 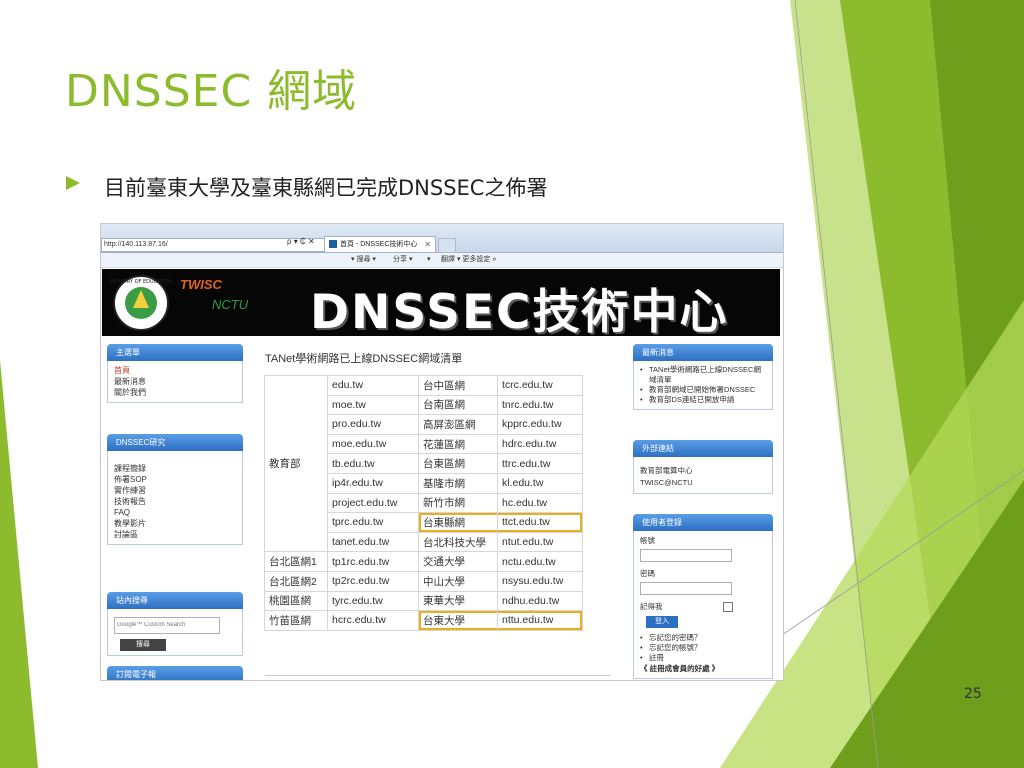 What do you see at coordinates (373, 601) in the screenshot?
I see `table-cell-domain: tyrc.edu.tw` at bounding box center [373, 601].